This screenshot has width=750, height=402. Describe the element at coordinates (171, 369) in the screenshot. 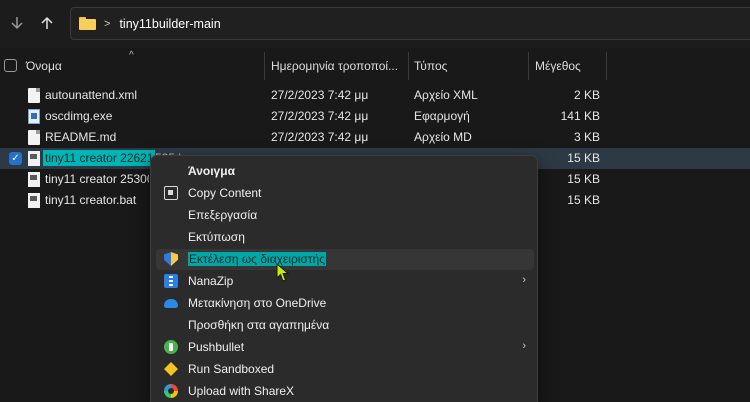

I see `sandboxie-icon` at that location.